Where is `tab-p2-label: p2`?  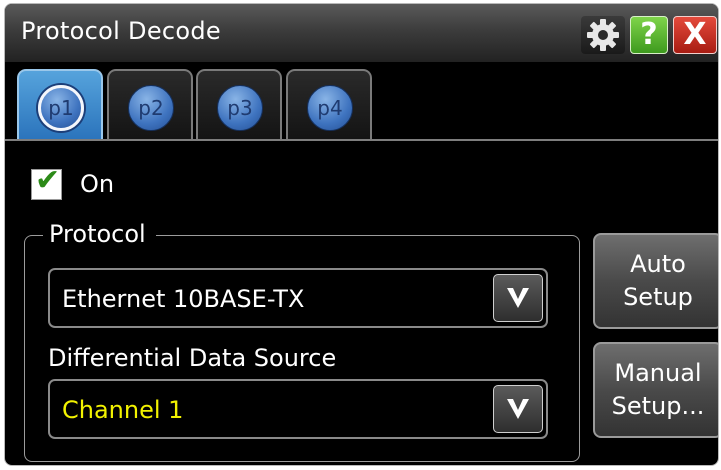
tab-p2-label: p2 is located at coordinates (151, 108).